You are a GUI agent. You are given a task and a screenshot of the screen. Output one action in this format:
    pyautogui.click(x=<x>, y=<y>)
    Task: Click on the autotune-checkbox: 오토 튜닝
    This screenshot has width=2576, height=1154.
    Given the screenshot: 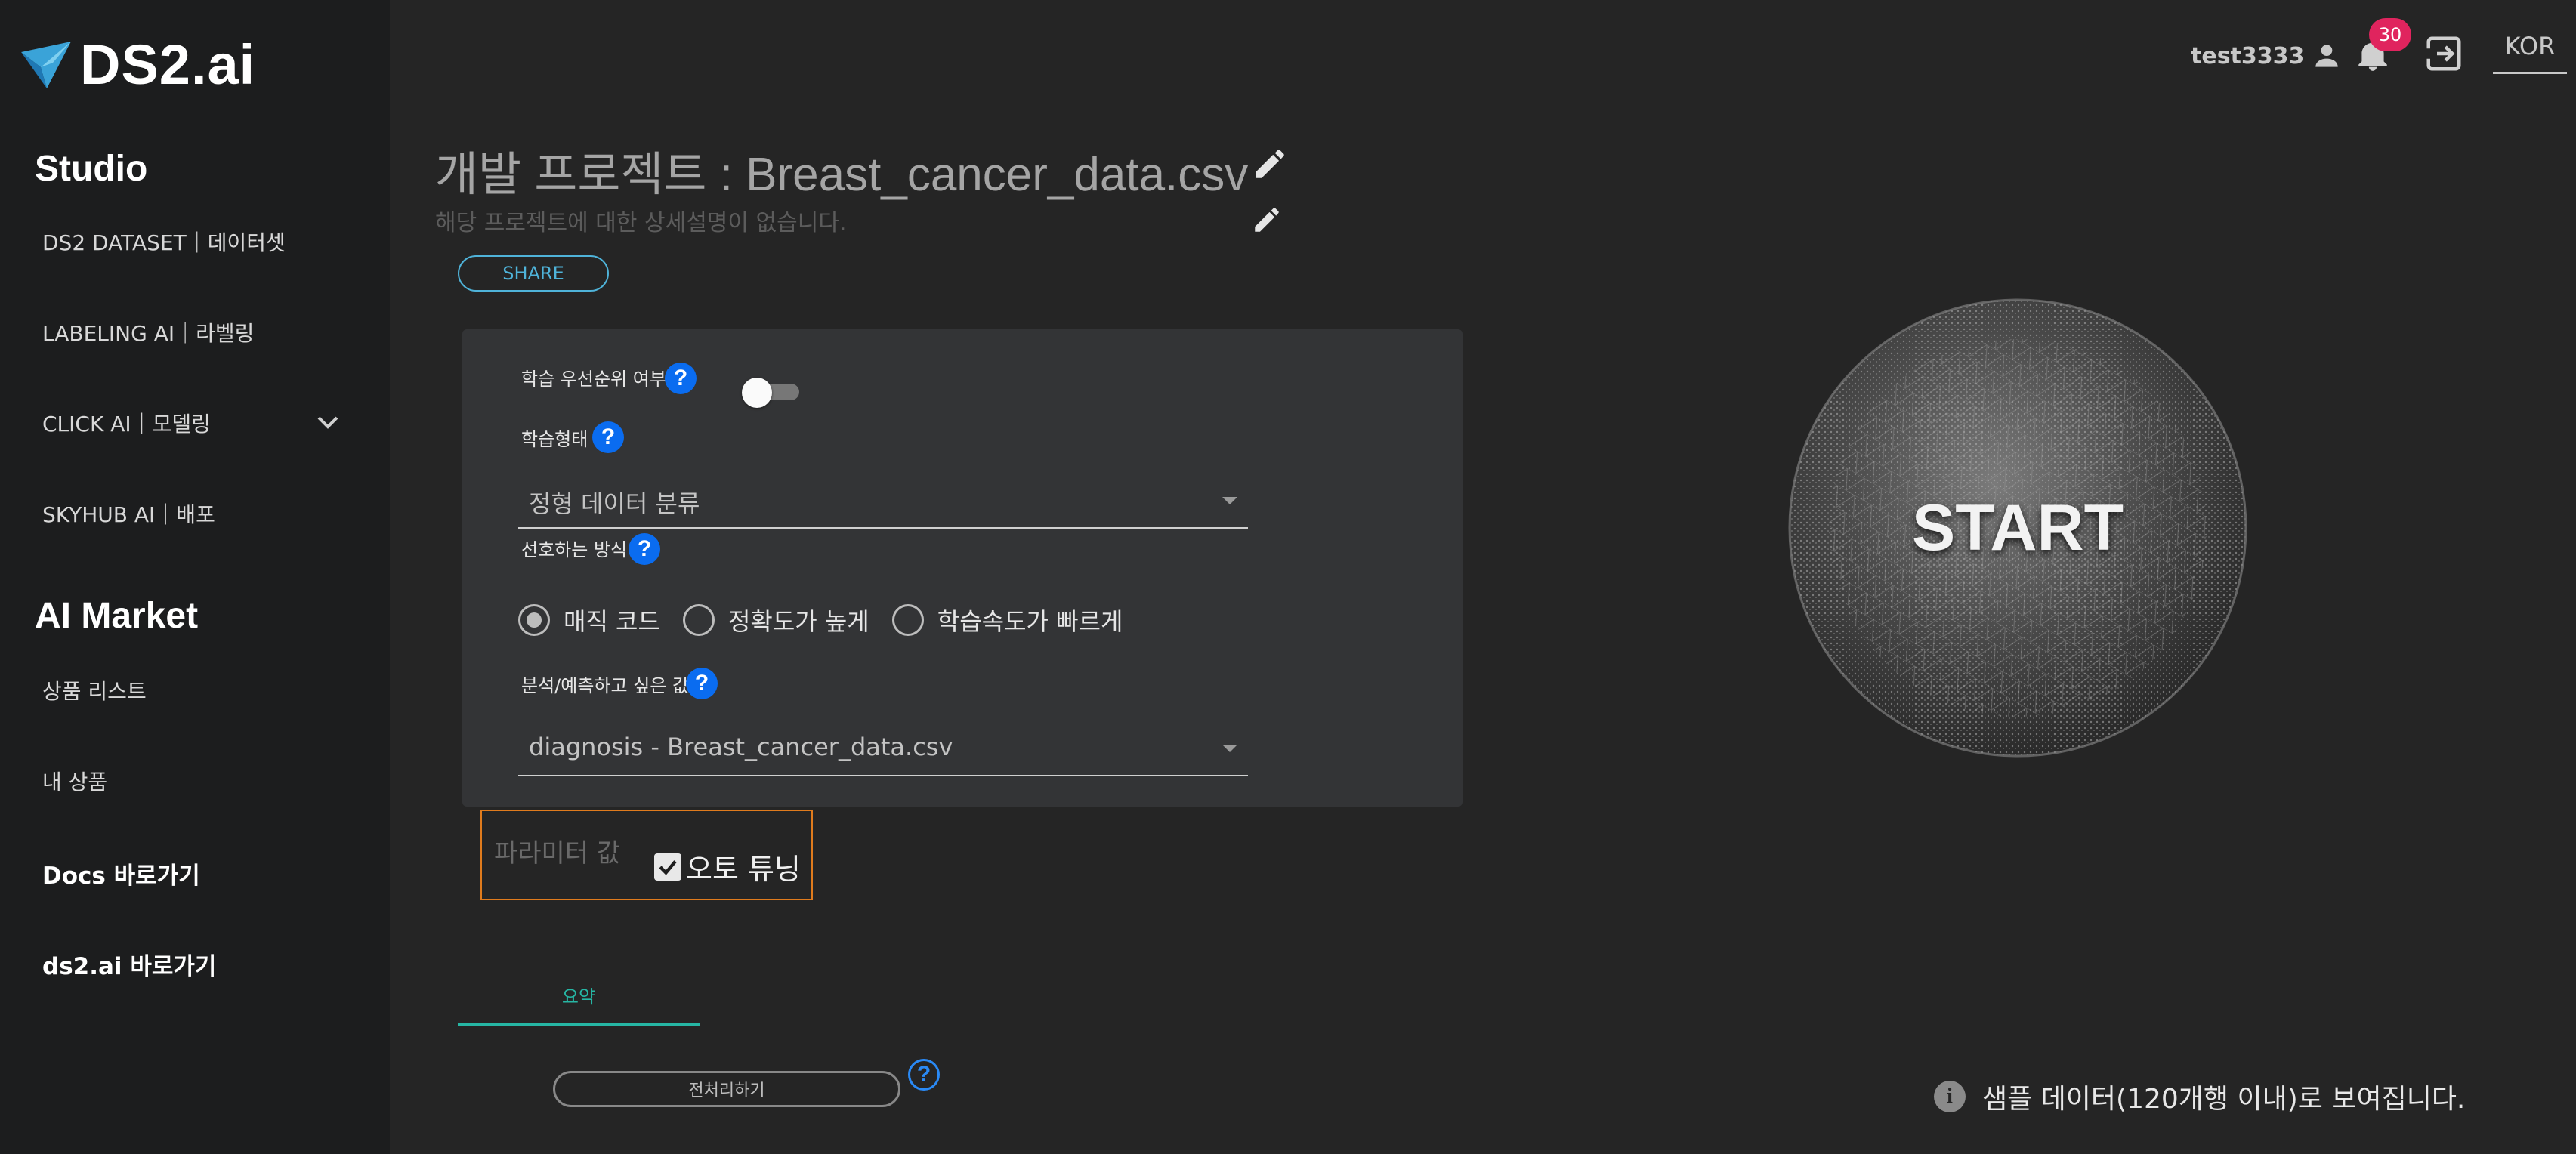 What is the action you would take?
    pyautogui.click(x=727, y=866)
    